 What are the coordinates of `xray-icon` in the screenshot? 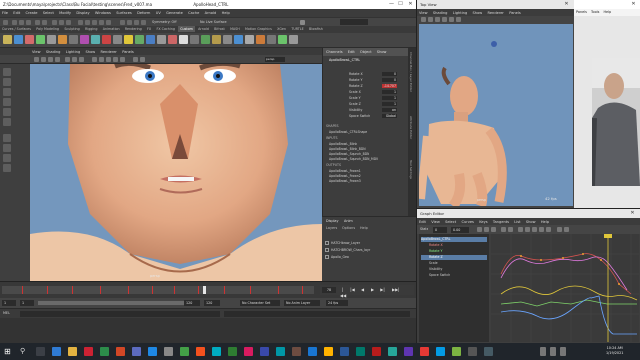 It's located at (135, 59).